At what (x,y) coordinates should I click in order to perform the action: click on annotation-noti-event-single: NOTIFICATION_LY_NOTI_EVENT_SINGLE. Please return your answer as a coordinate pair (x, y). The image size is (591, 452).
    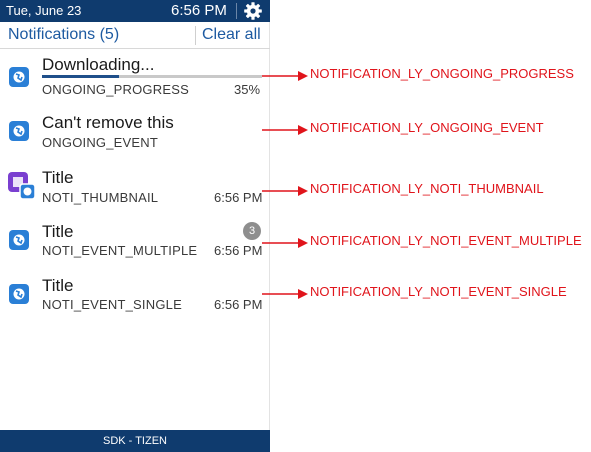
    Looking at the image, I should click on (426, 294).